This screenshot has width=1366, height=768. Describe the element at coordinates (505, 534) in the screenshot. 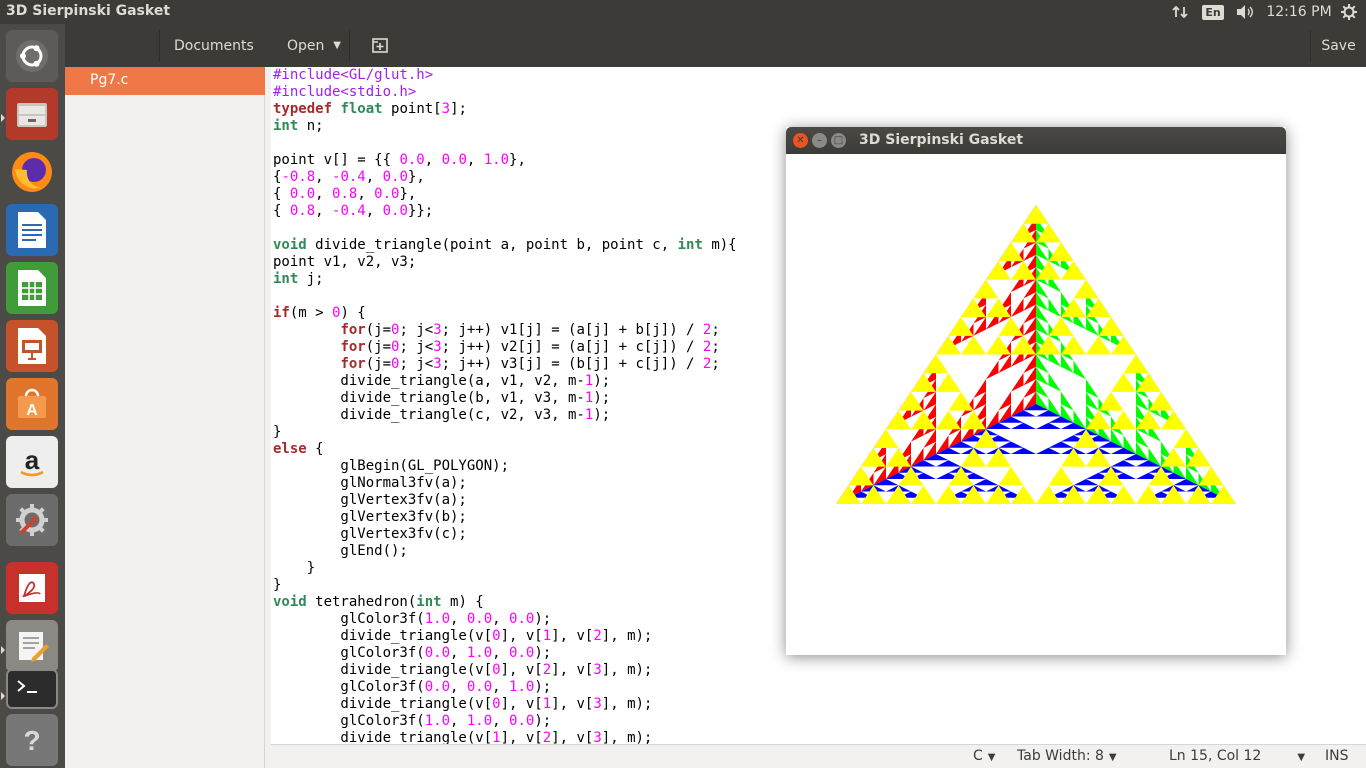

I see `code-line: glVertex3fv(c);` at that location.